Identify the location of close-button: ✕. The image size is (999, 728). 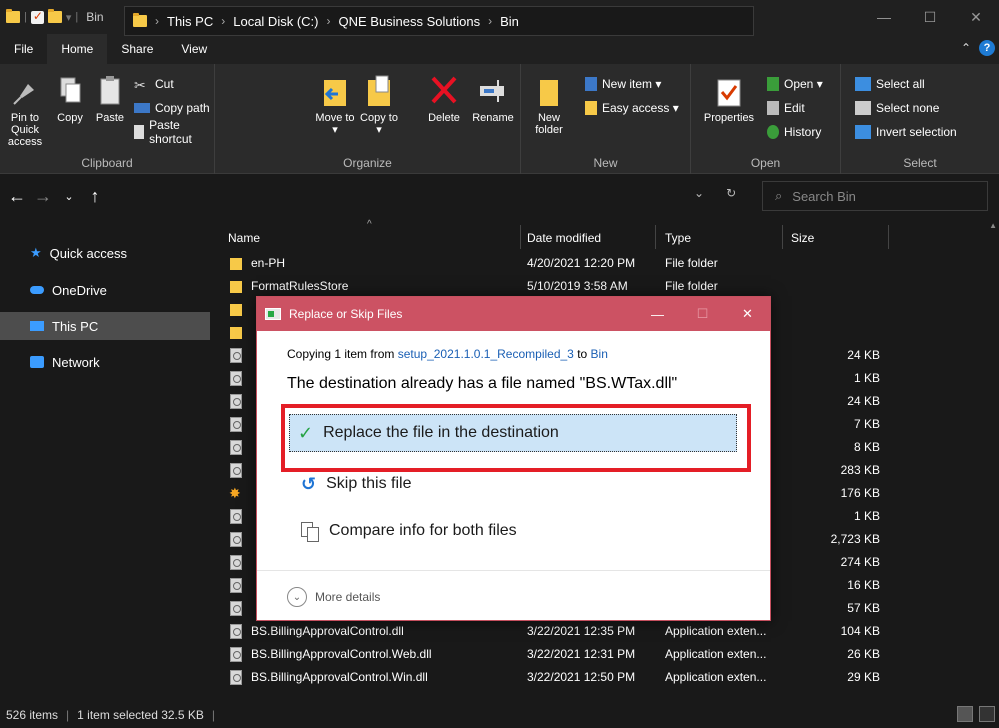
(976, 17).